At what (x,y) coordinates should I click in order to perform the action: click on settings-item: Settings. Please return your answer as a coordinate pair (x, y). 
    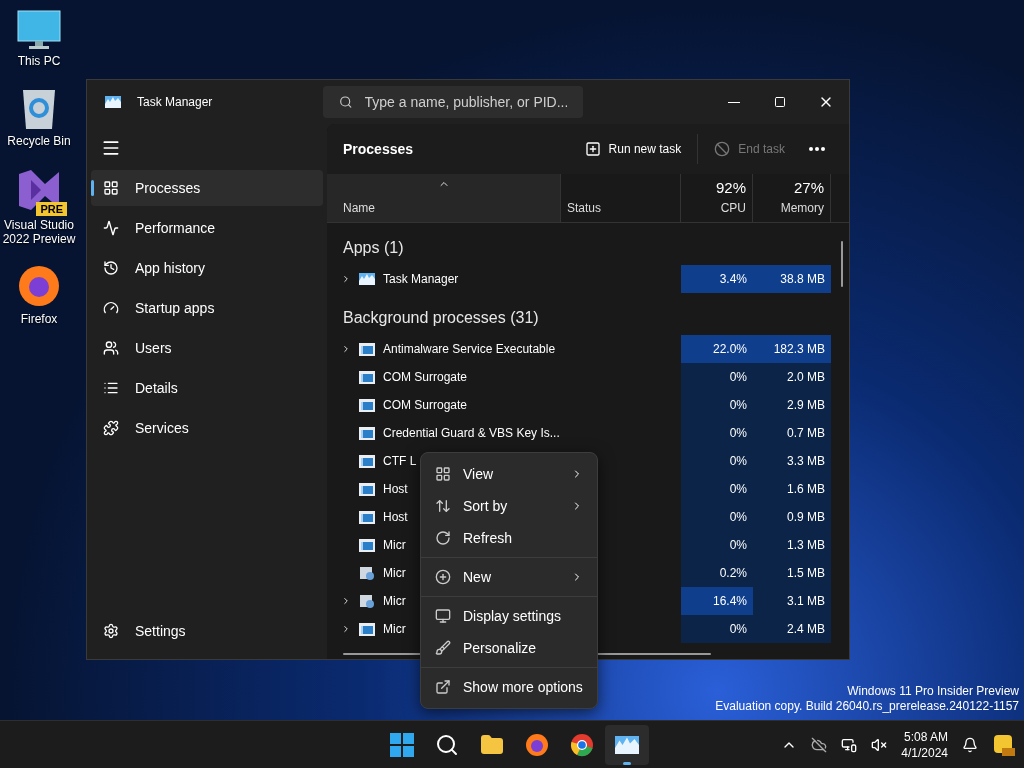
    Looking at the image, I should click on (207, 631).